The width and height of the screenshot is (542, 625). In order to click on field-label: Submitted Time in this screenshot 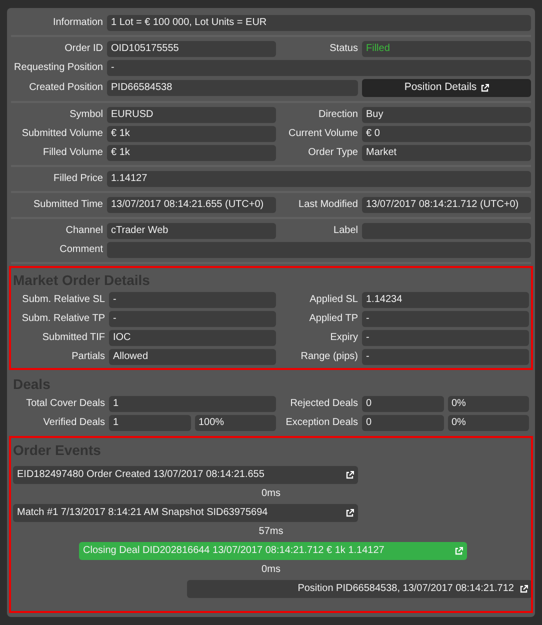, I will do `click(67, 205)`.